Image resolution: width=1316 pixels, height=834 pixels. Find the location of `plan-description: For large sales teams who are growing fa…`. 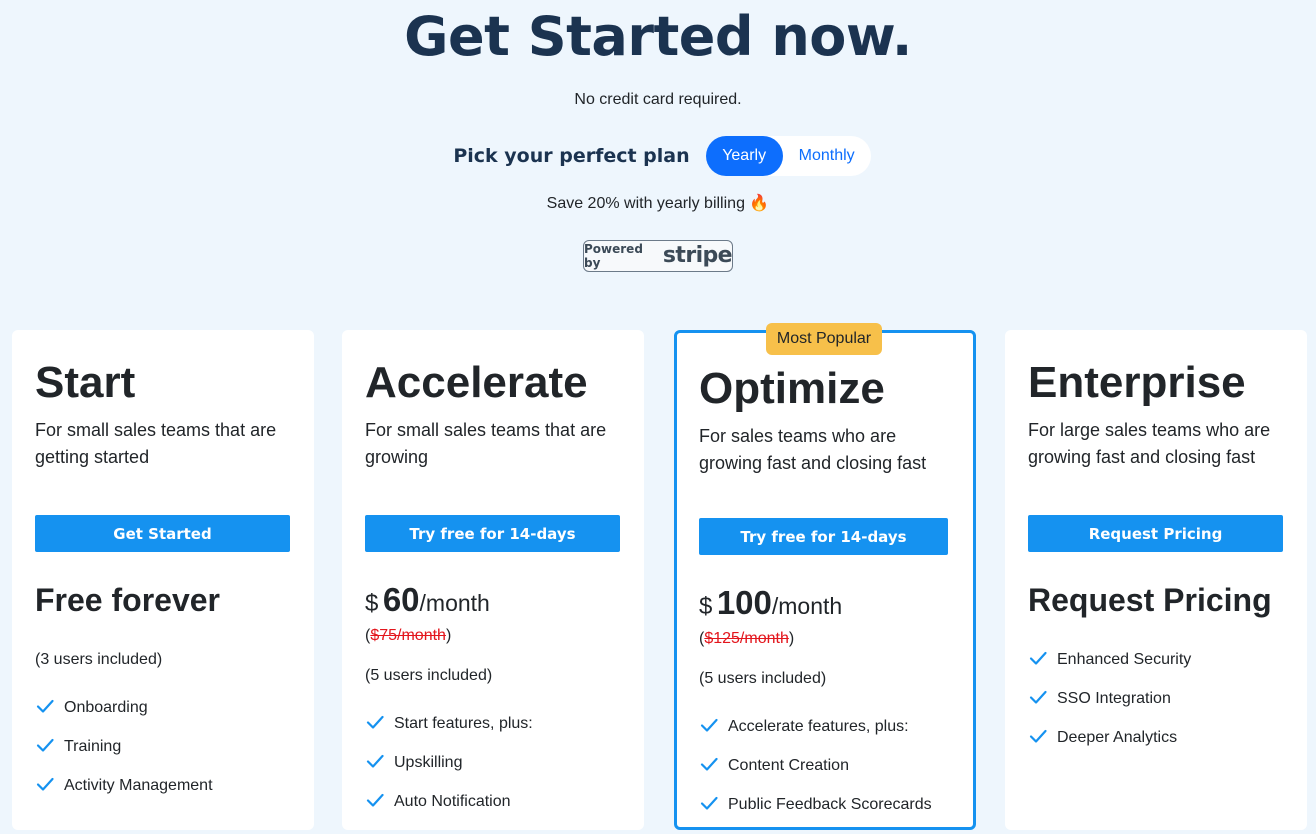

plan-description: For large sales teams who are growing fa… is located at coordinates (1149, 443).